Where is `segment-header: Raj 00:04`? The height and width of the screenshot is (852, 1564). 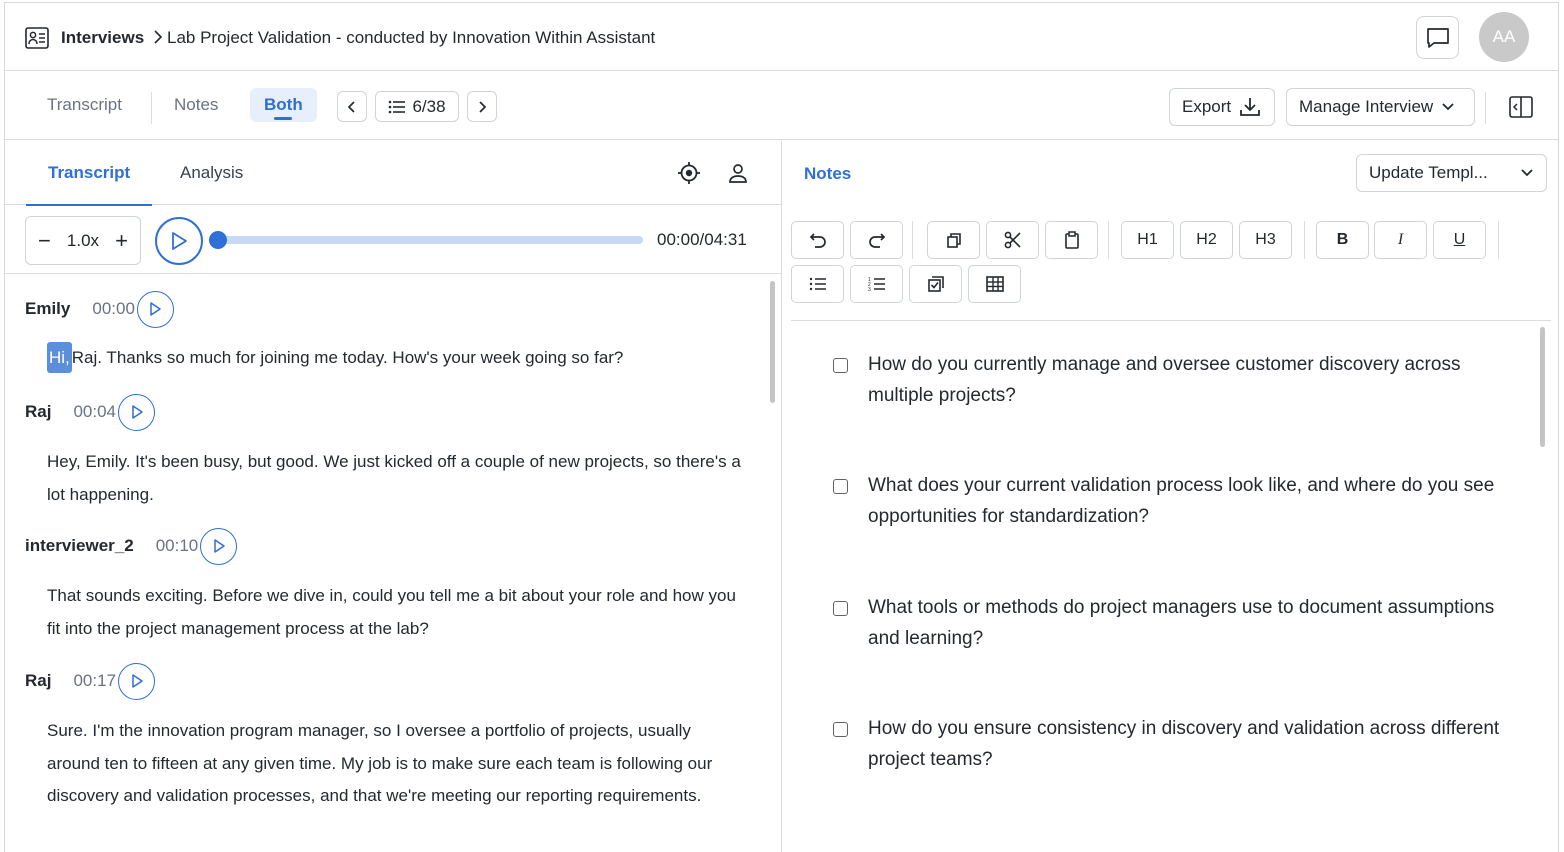
segment-header: Raj 00:04 is located at coordinates (90, 412).